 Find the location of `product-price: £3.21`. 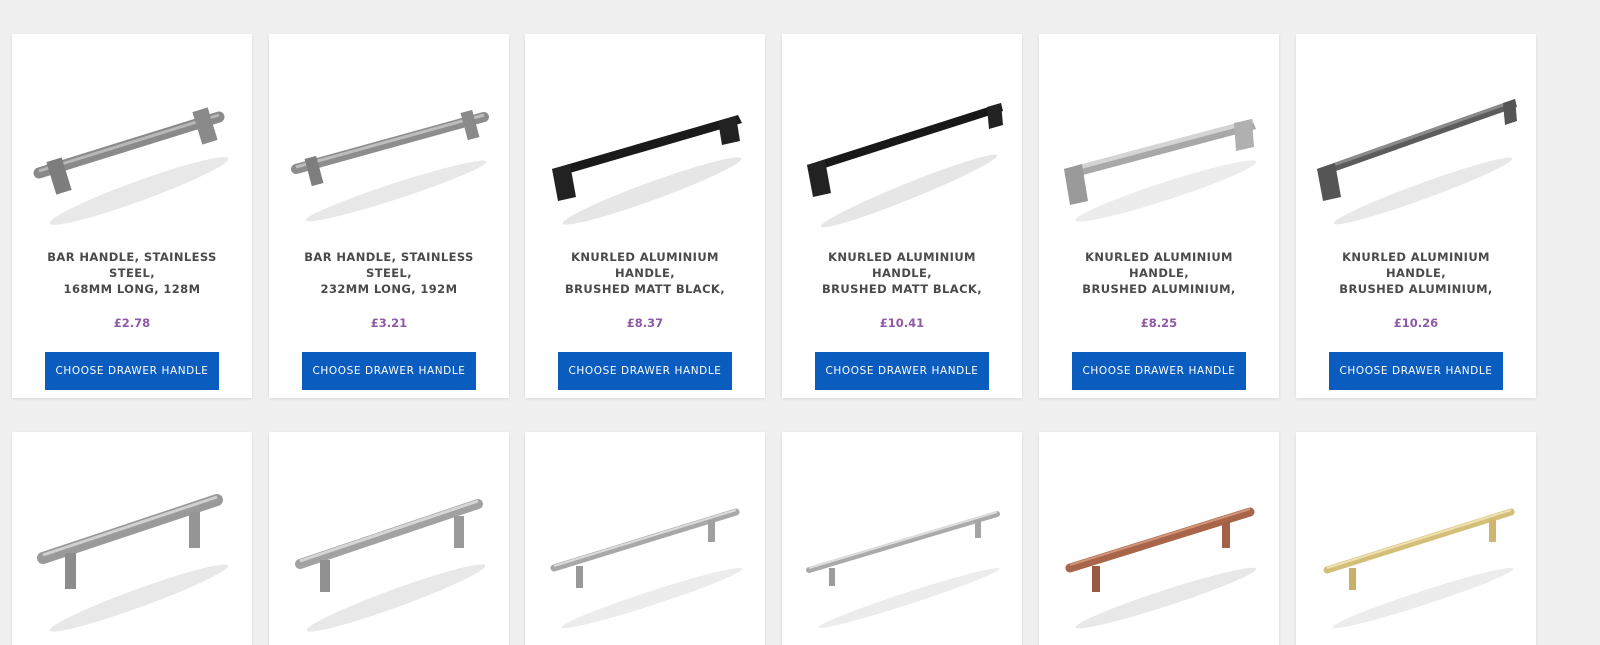

product-price: £3.21 is located at coordinates (389, 323).